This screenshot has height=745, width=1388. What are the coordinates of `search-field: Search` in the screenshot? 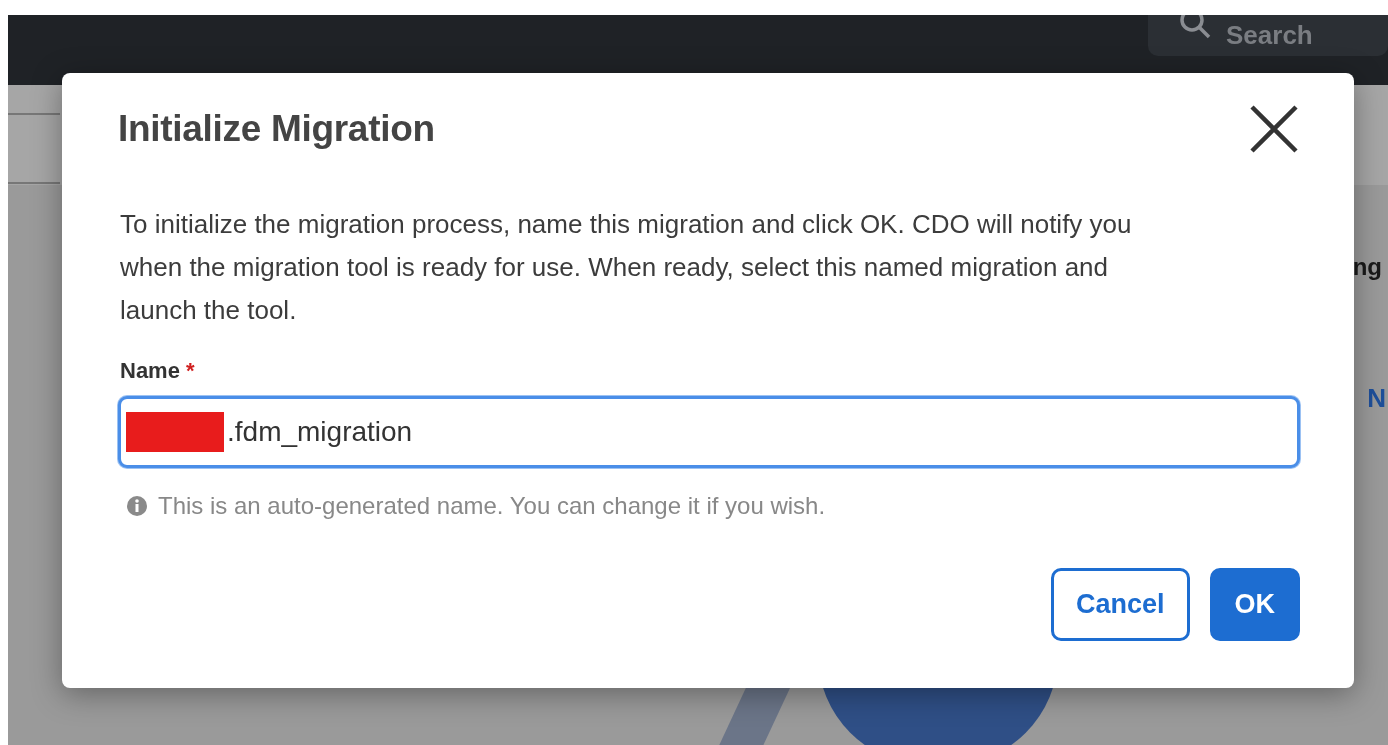 It's located at (1268, 35).